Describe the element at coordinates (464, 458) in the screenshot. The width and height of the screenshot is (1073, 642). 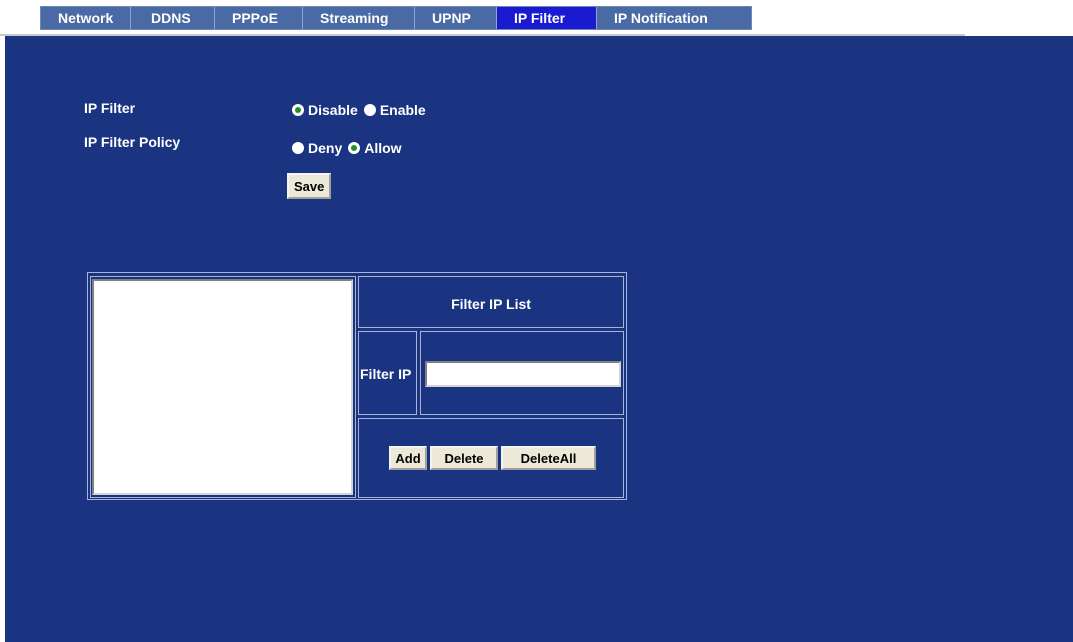
I see `delete-button: Delete` at that location.